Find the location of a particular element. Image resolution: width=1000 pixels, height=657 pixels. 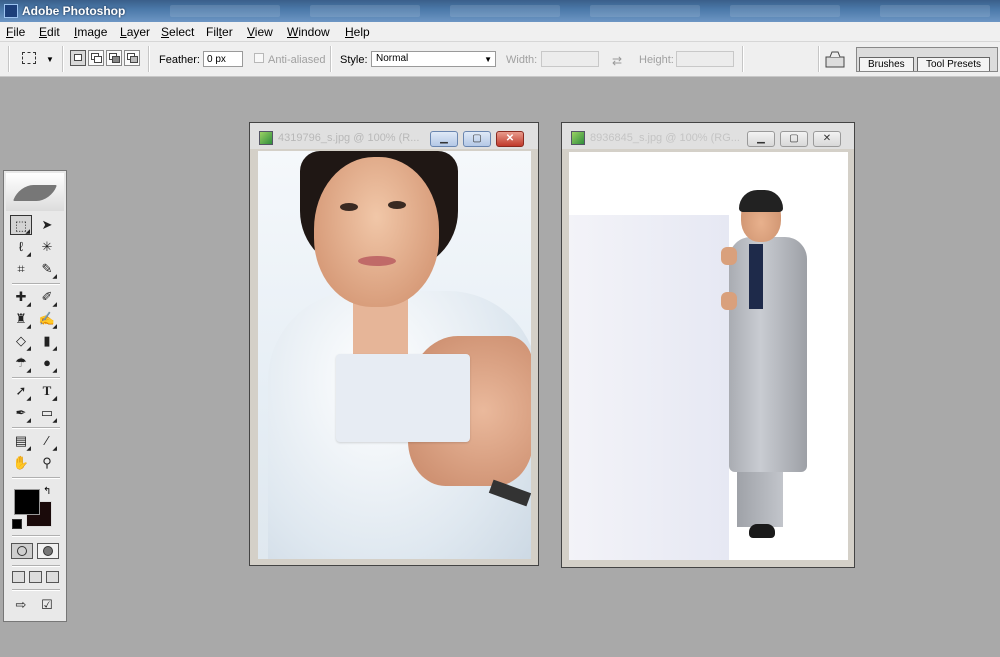

tab-tool-presets: Tool Presets is located at coordinates (954, 64).